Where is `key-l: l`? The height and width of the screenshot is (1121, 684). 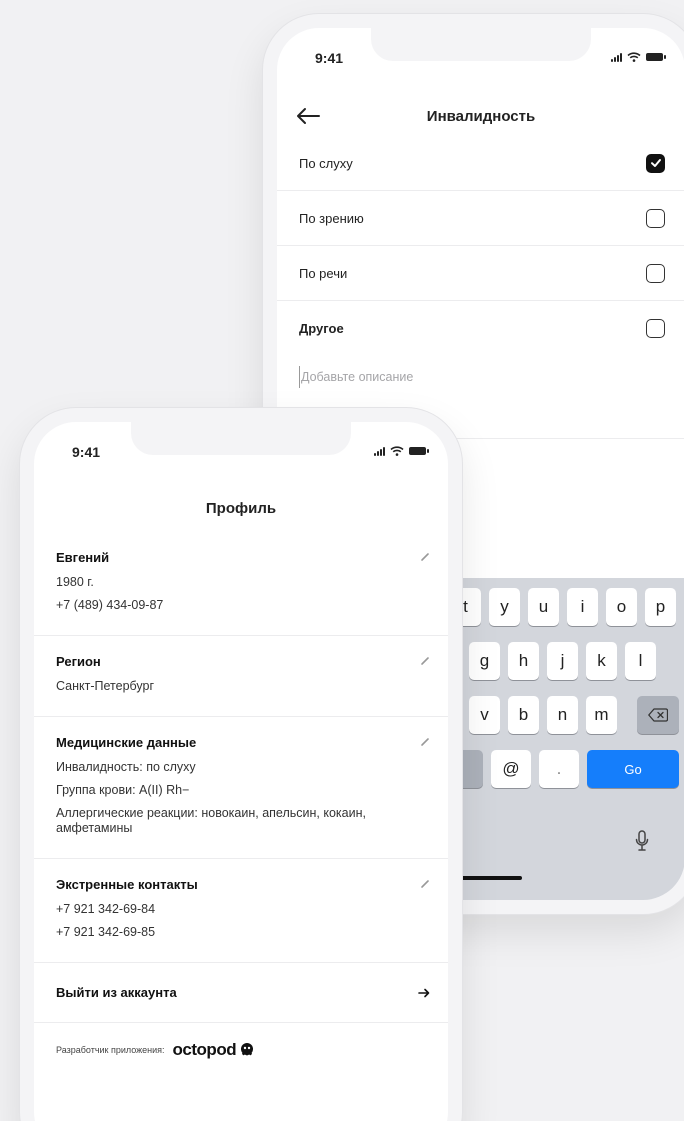 key-l: l is located at coordinates (640, 661).